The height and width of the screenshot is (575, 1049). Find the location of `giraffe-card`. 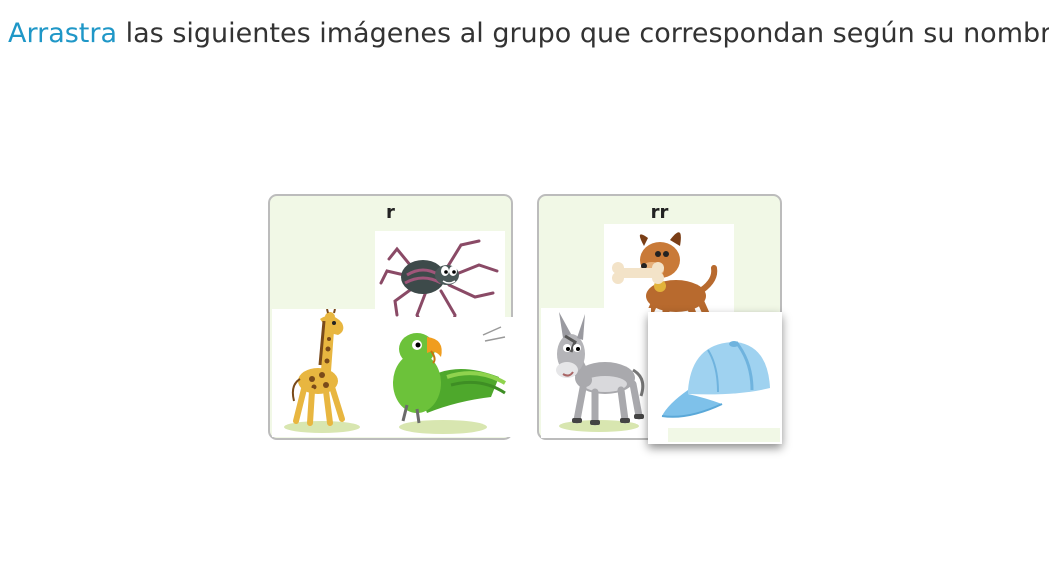

giraffe-card is located at coordinates (329, 373).